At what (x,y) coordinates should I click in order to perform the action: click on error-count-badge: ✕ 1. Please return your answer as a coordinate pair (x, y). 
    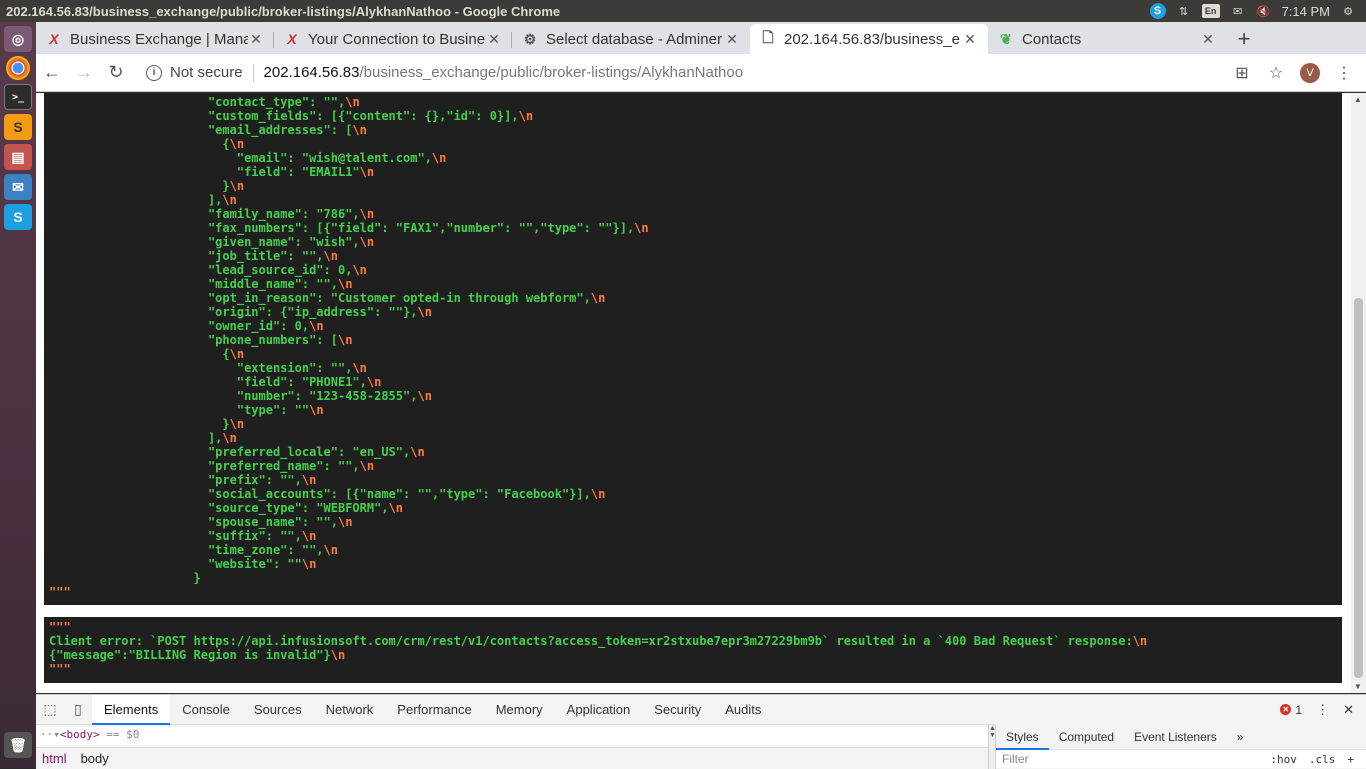
    Looking at the image, I should click on (1291, 710).